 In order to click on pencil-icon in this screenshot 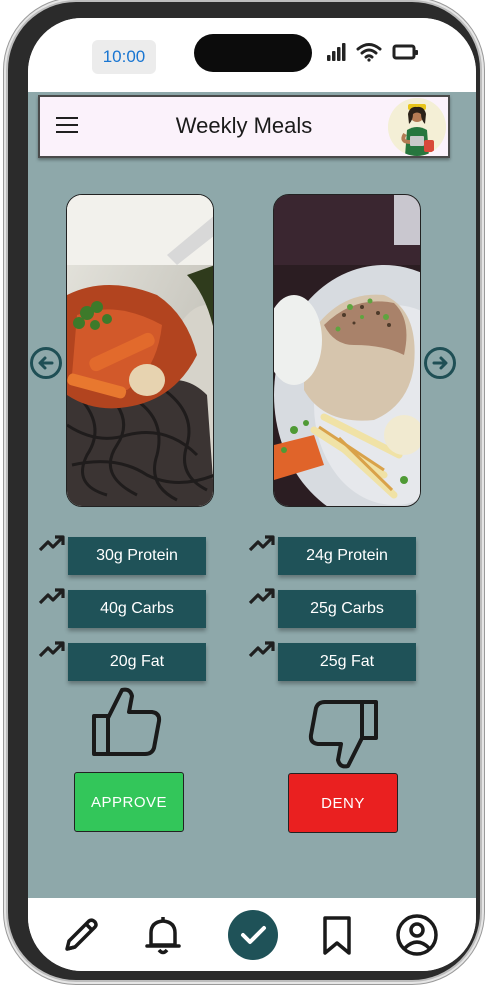, I will do `click(81, 934)`.